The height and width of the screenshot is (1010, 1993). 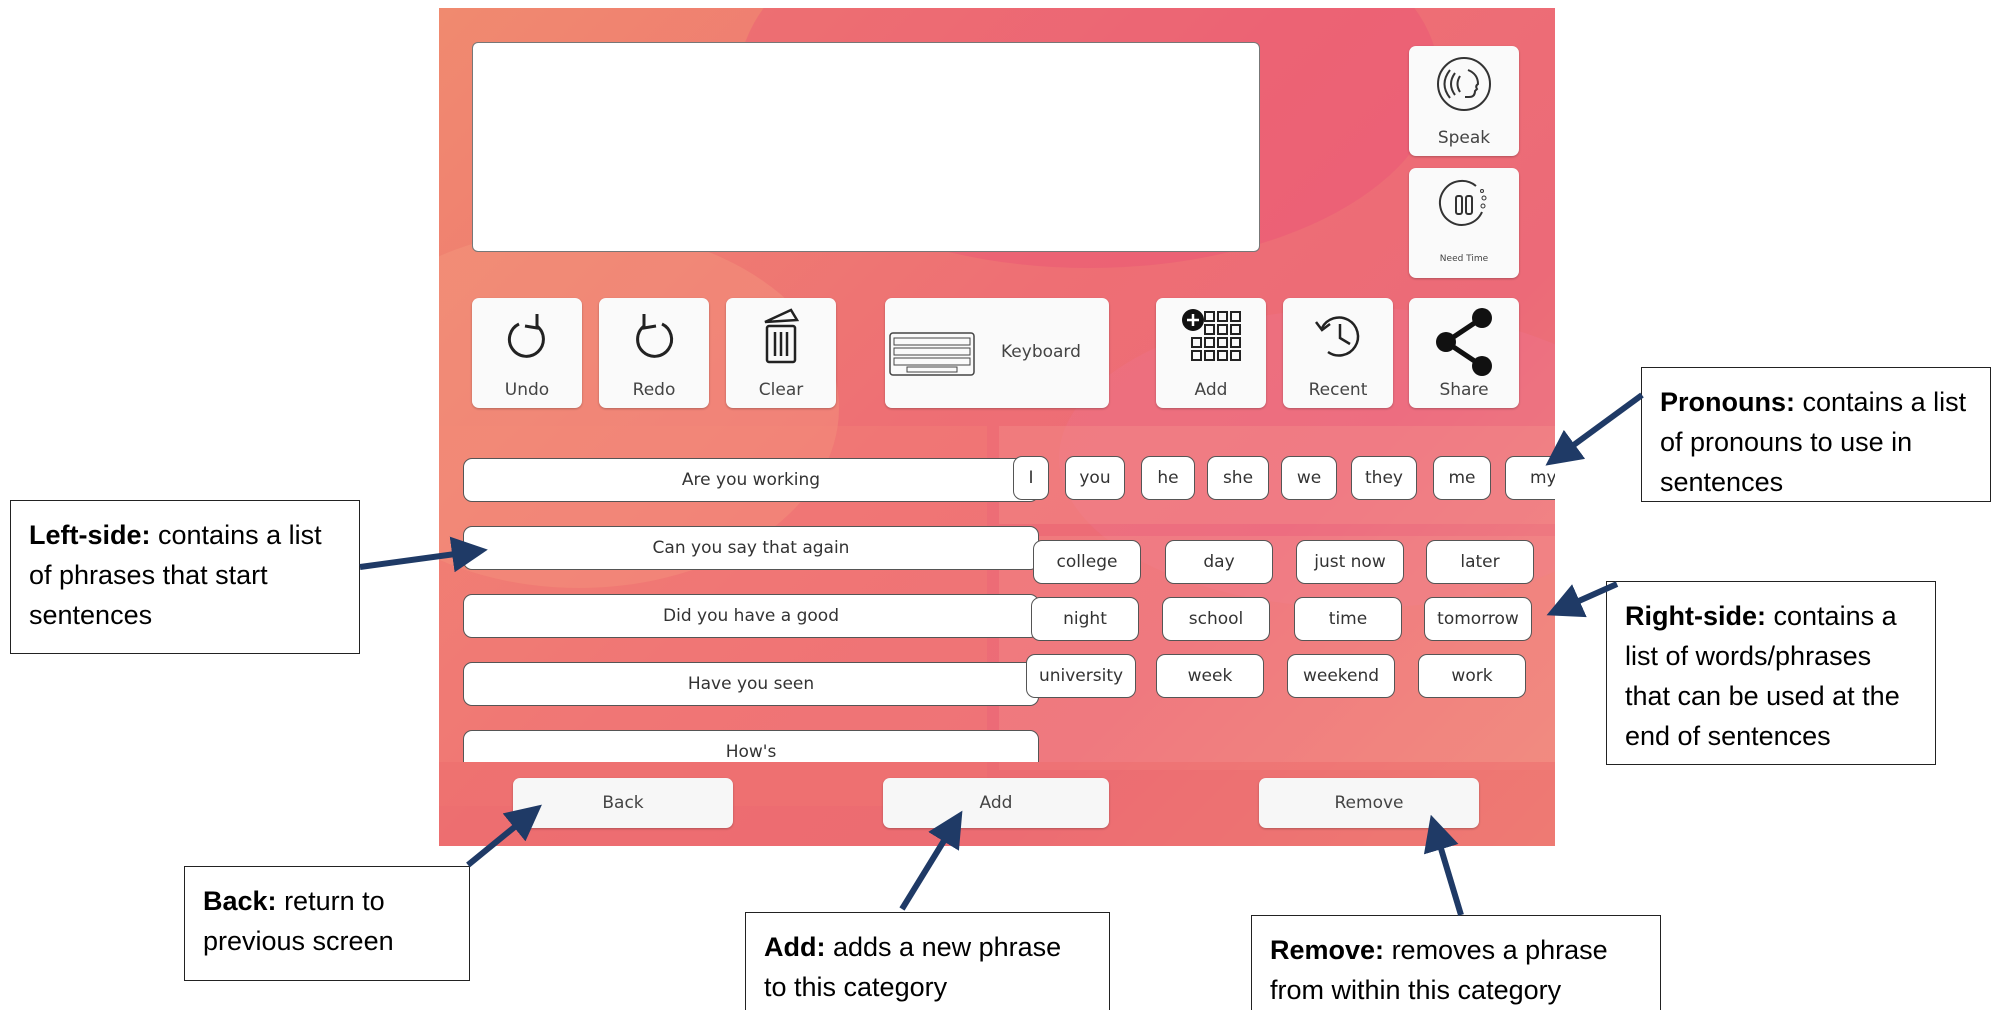 I want to click on phrase-item: Are you working, so click(x=751, y=480).